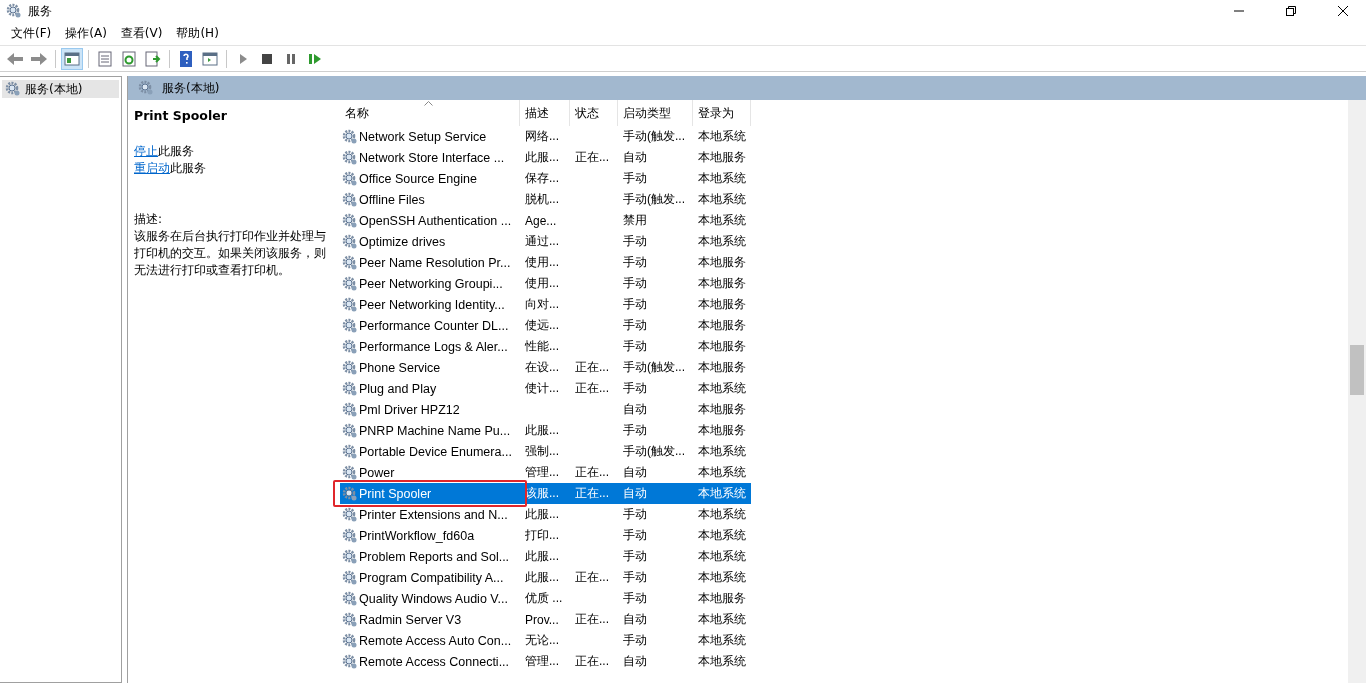  I want to click on scrollbar, so click(1357, 391).